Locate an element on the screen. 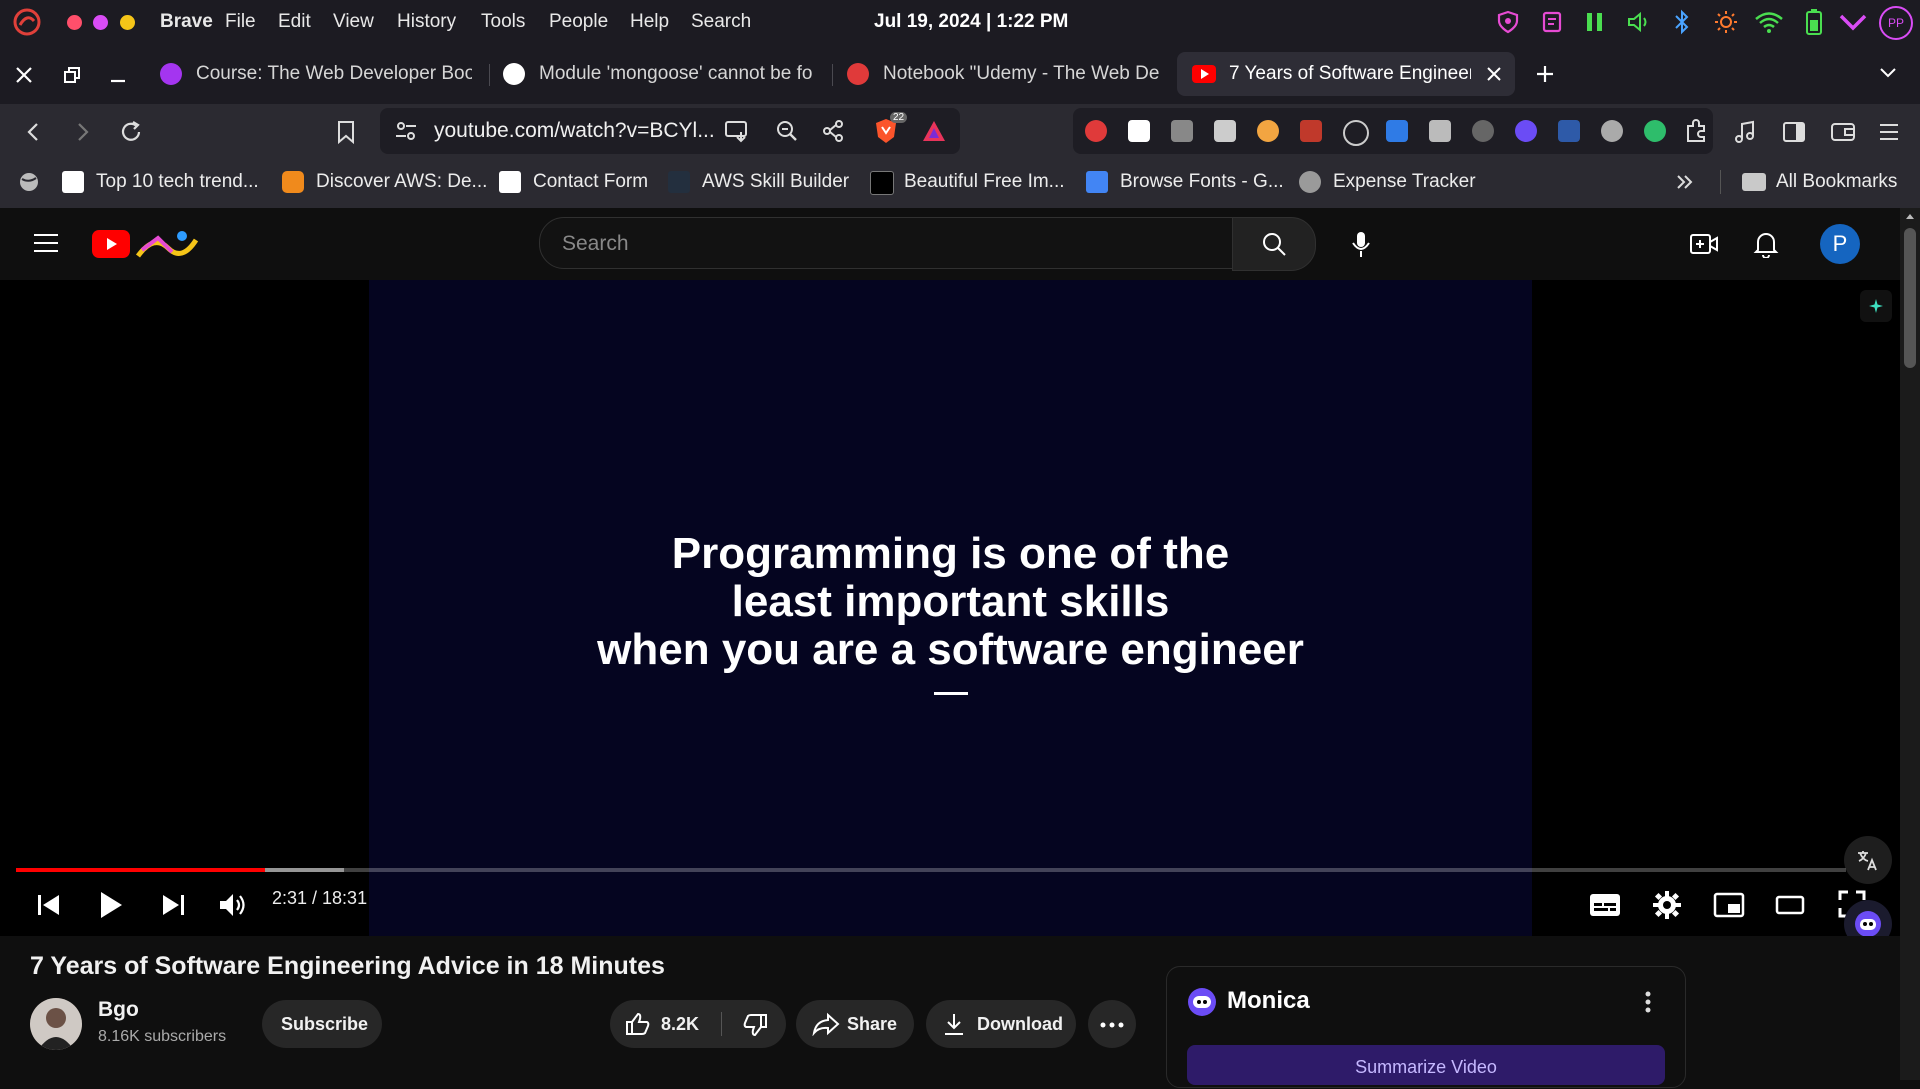  site-settings-icon is located at coordinates (406, 131).